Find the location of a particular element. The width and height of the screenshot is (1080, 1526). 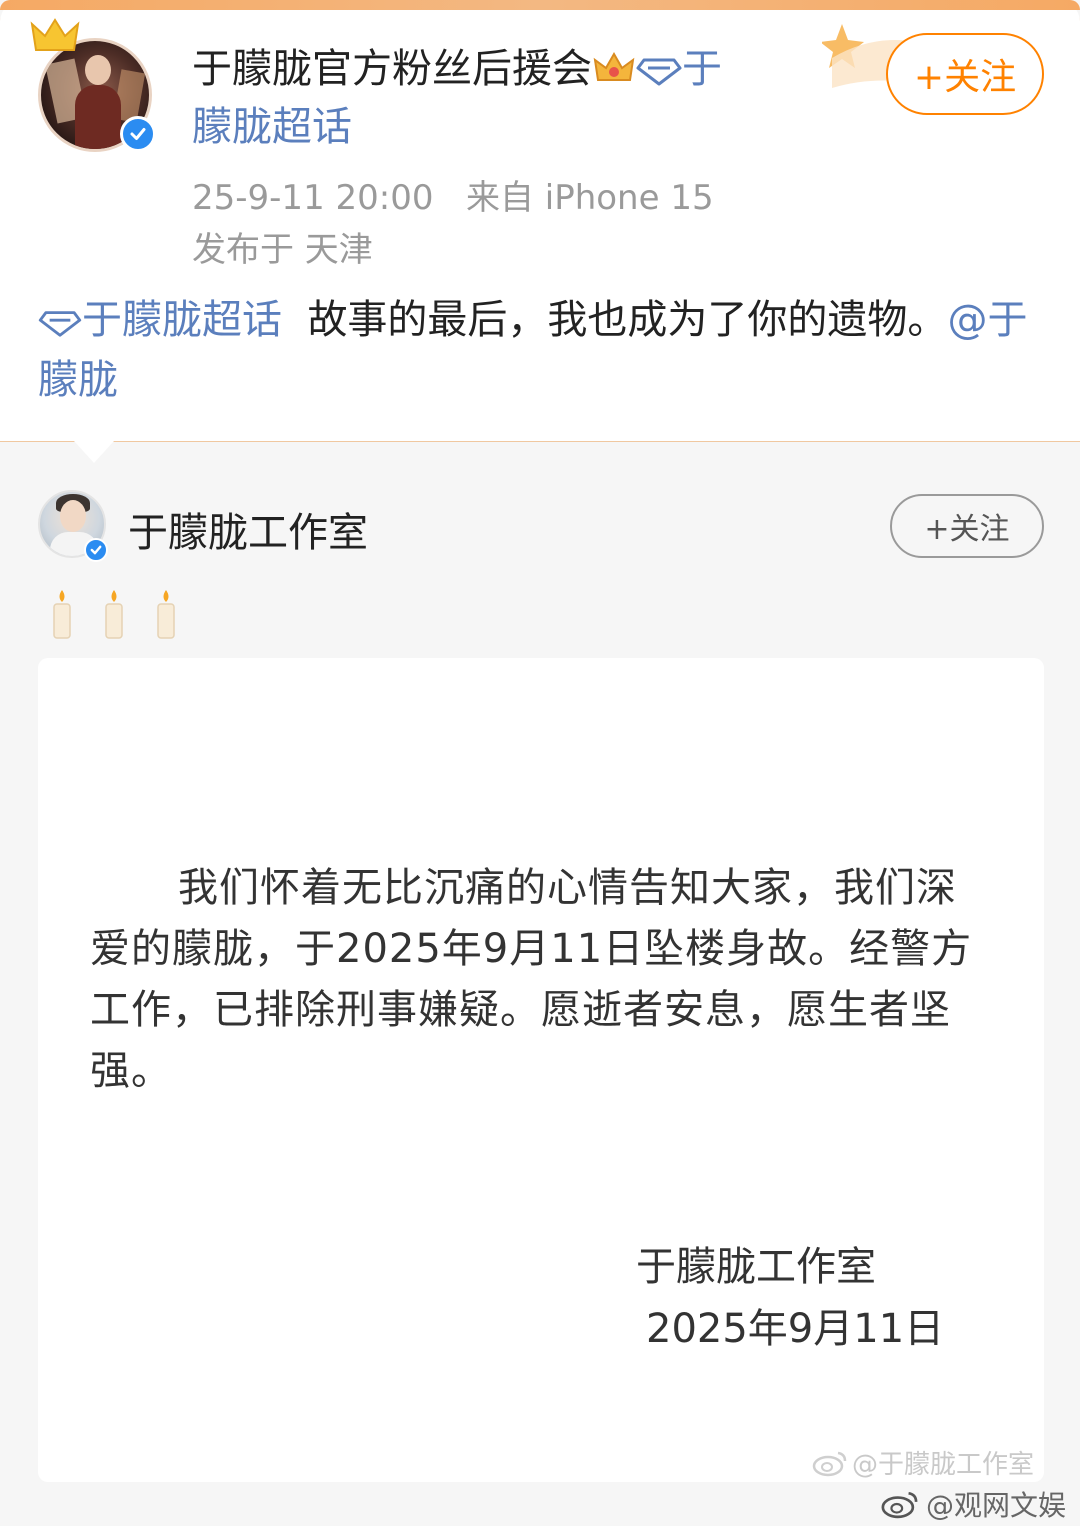

inner-watermark: @于朦胧工作室 is located at coordinates (923, 1462).